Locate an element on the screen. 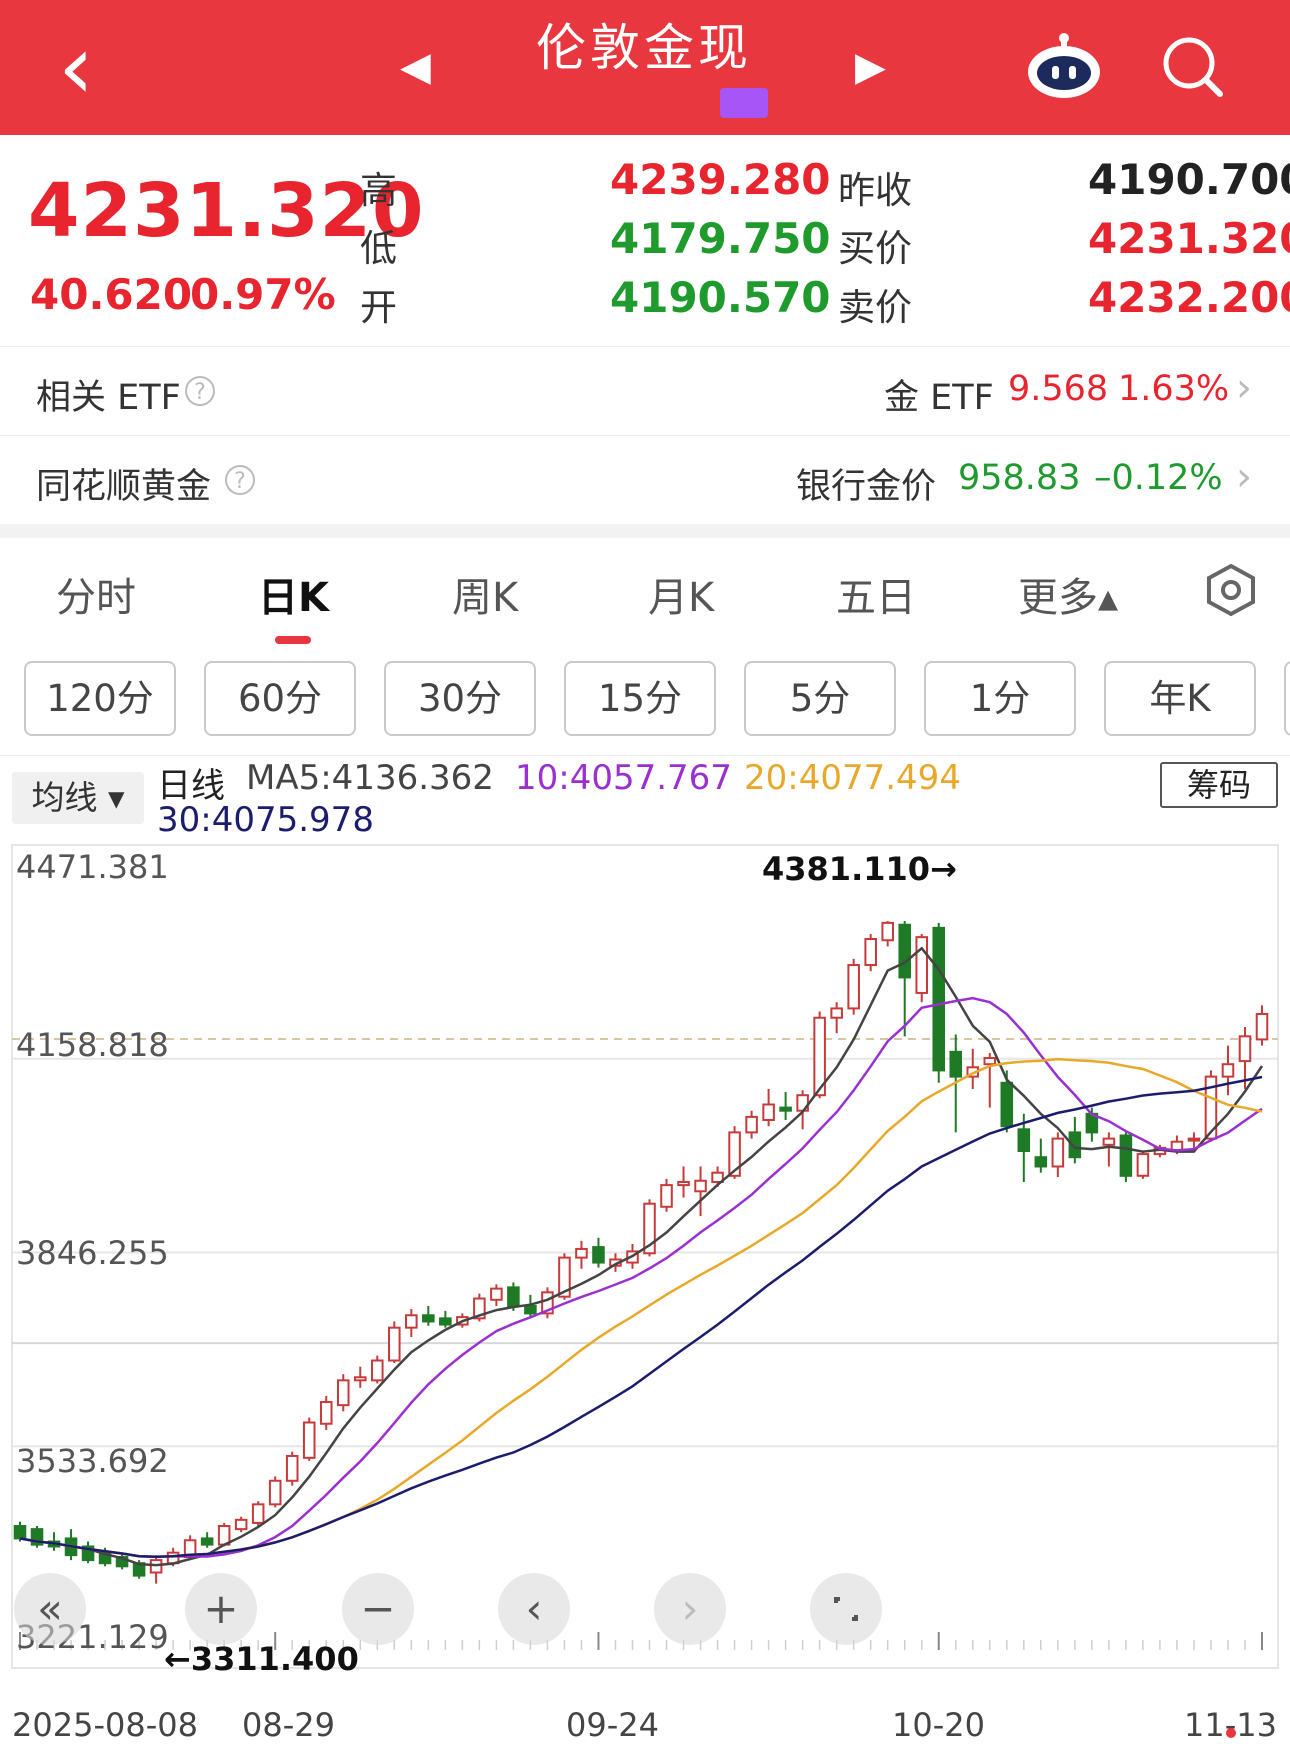 The height and width of the screenshot is (1744, 1290). scroll-left-button: ‹ is located at coordinates (534, 1609).